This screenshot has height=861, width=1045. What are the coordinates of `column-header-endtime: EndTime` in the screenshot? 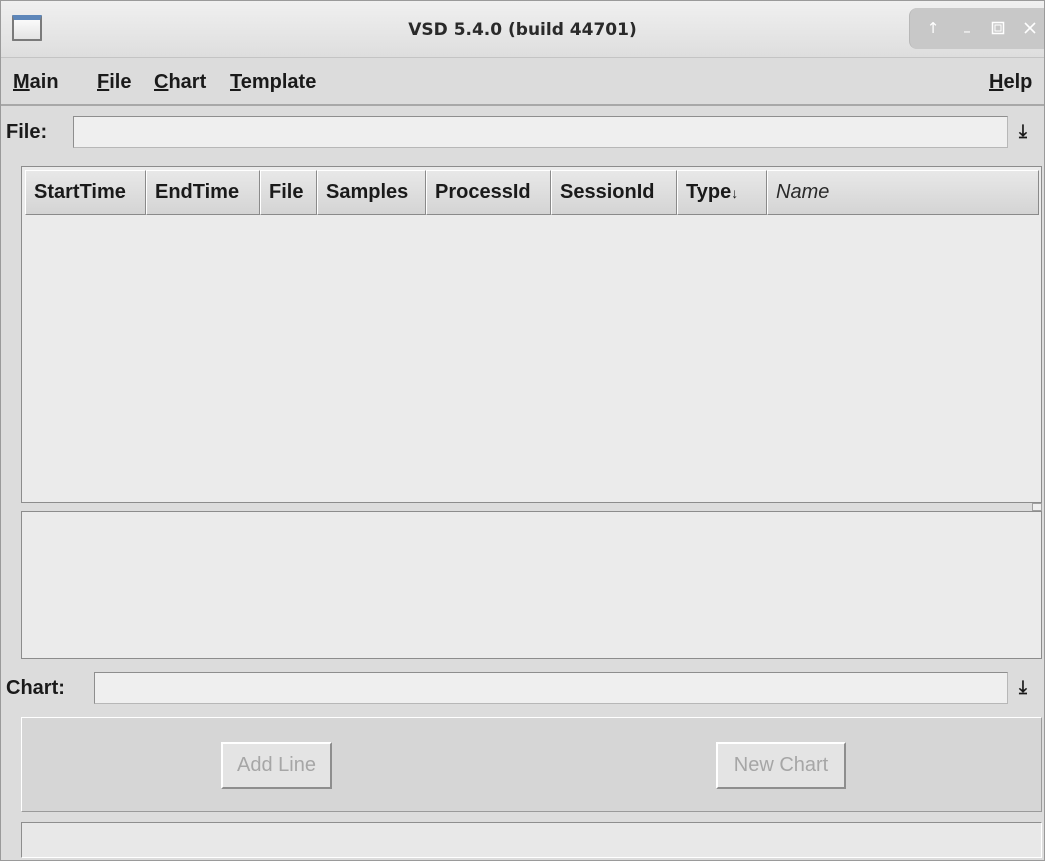 It's located at (203, 192).